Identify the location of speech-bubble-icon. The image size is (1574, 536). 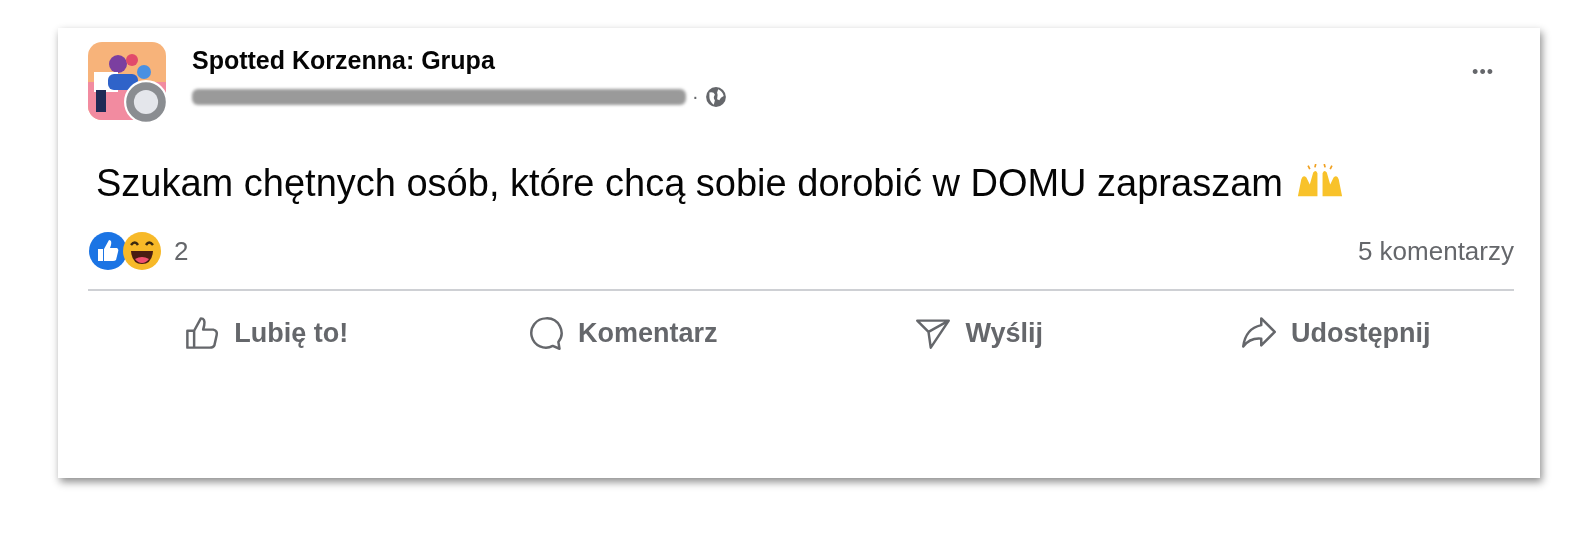
(546, 333).